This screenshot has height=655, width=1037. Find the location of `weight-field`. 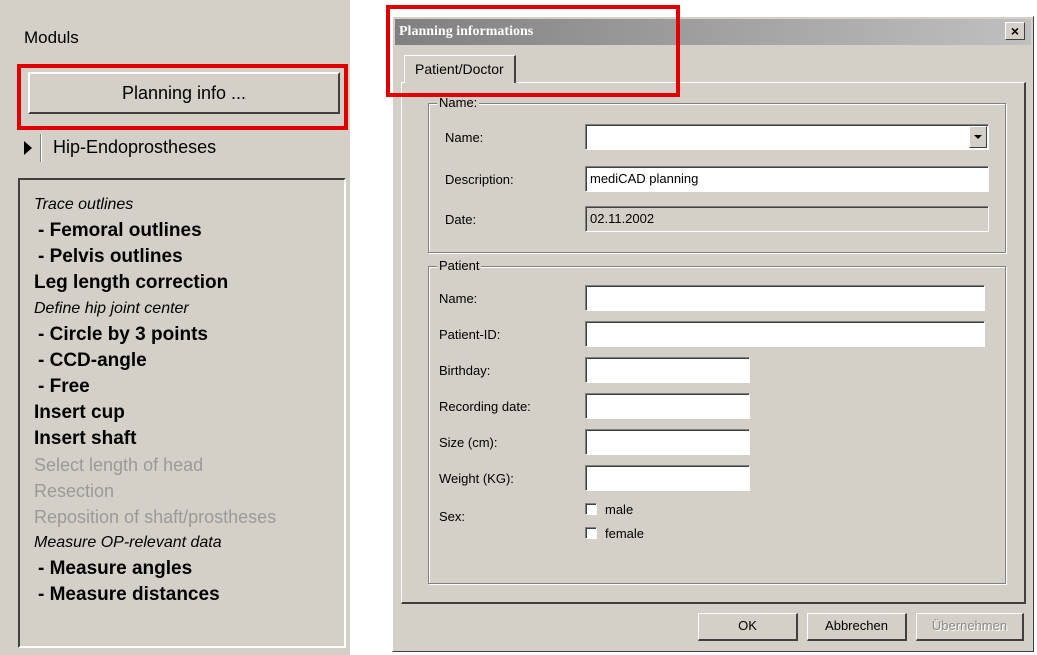

weight-field is located at coordinates (667, 478).